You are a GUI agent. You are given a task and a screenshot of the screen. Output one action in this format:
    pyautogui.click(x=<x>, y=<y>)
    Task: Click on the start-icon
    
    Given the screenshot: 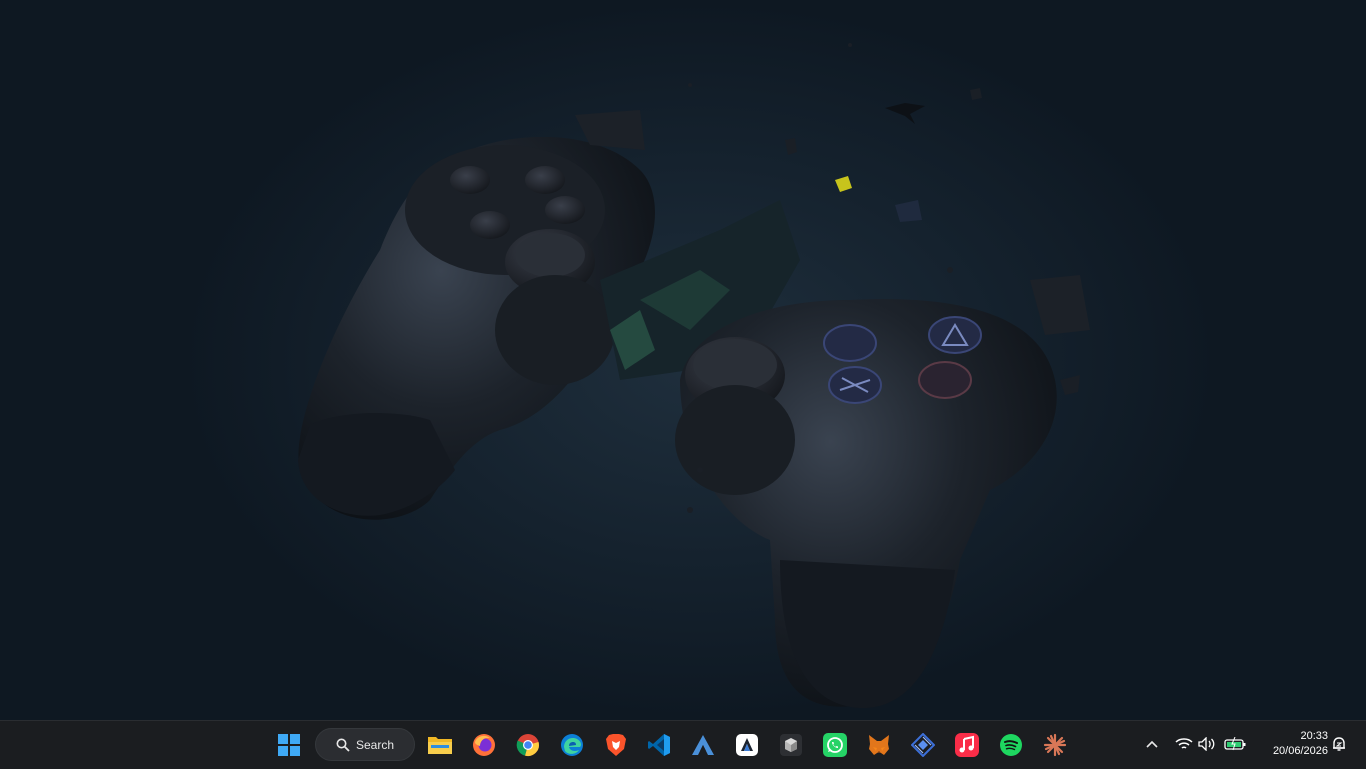 What is the action you would take?
    pyautogui.click(x=289, y=745)
    